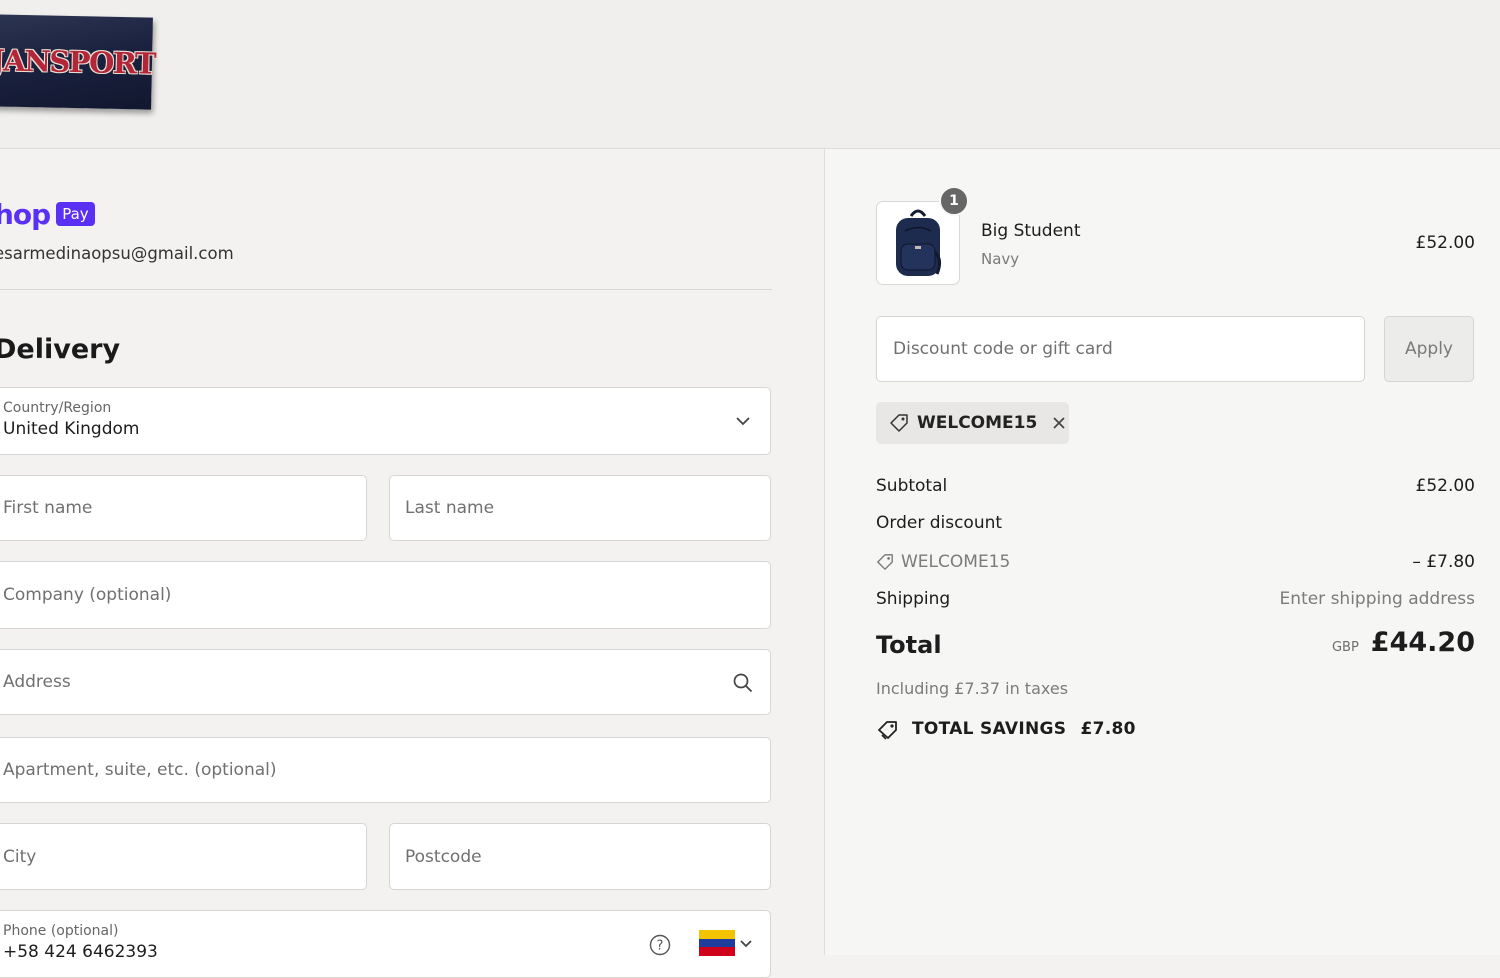 The width and height of the screenshot is (1500, 978). I want to click on venezuela-flag-icon, so click(717, 943).